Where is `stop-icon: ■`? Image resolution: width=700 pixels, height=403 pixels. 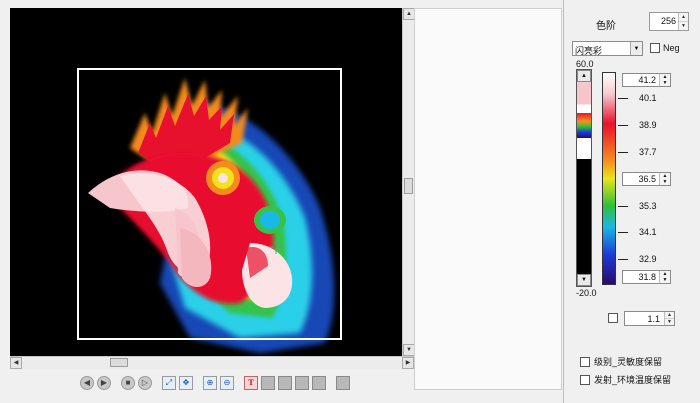 stop-icon: ■ is located at coordinates (128, 383).